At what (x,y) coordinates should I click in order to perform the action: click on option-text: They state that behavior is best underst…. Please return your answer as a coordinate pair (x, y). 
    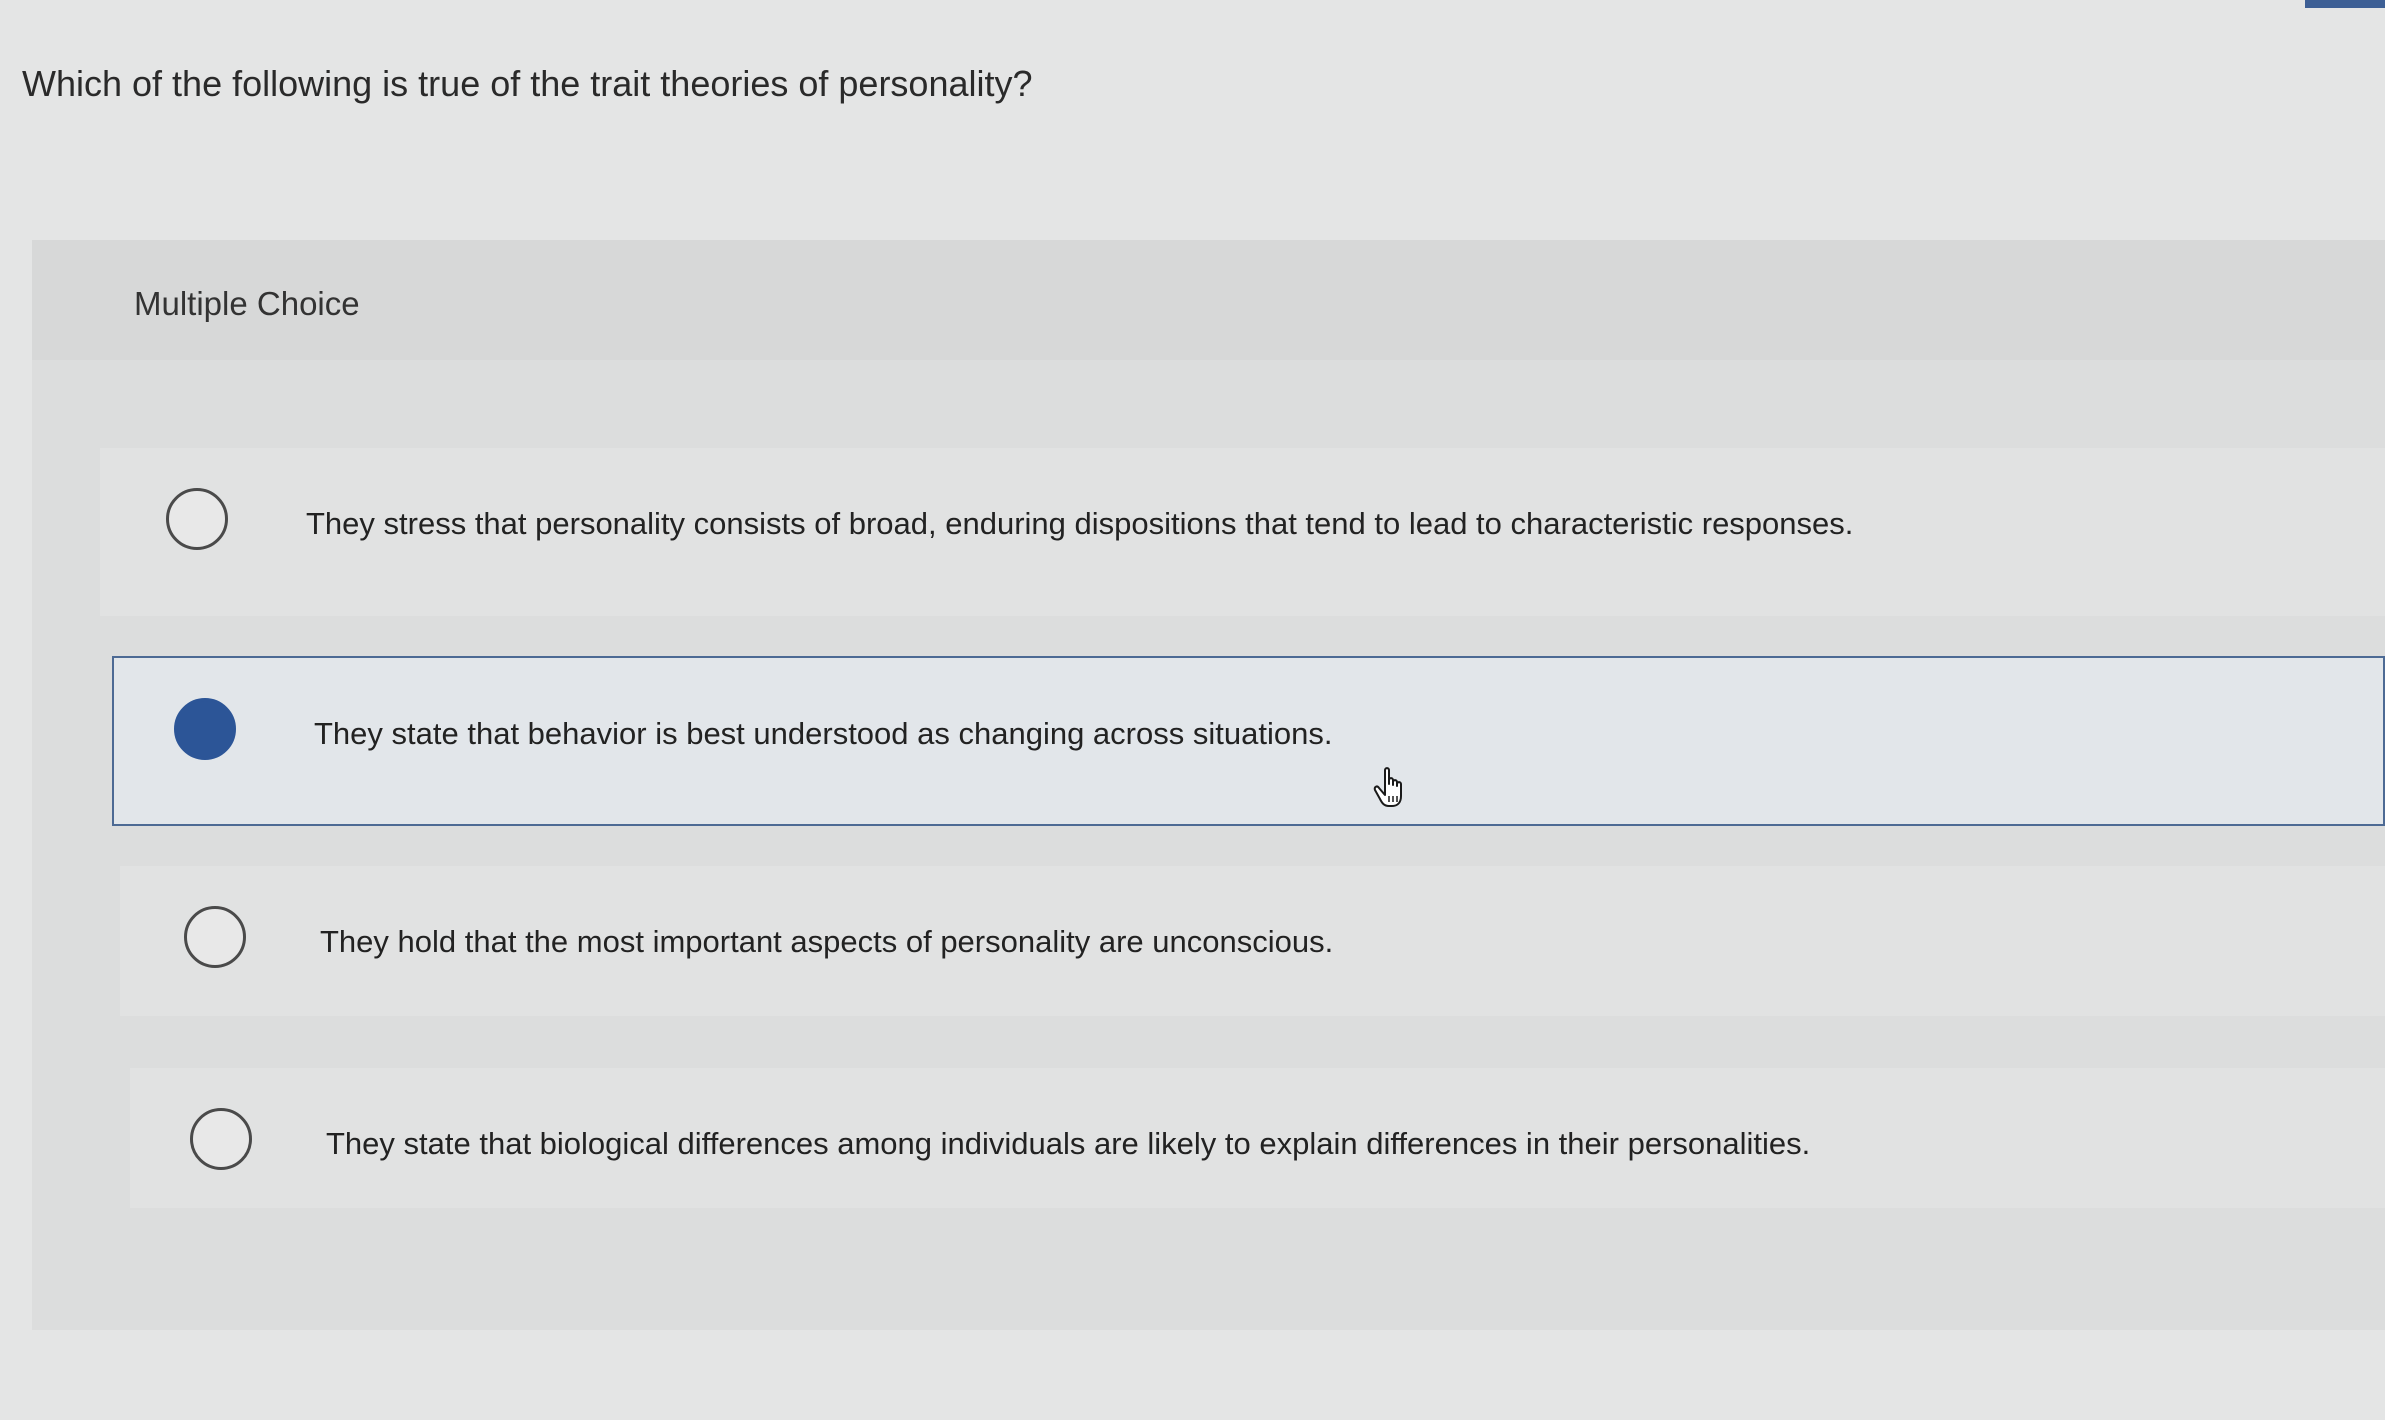
    Looking at the image, I should click on (823, 733).